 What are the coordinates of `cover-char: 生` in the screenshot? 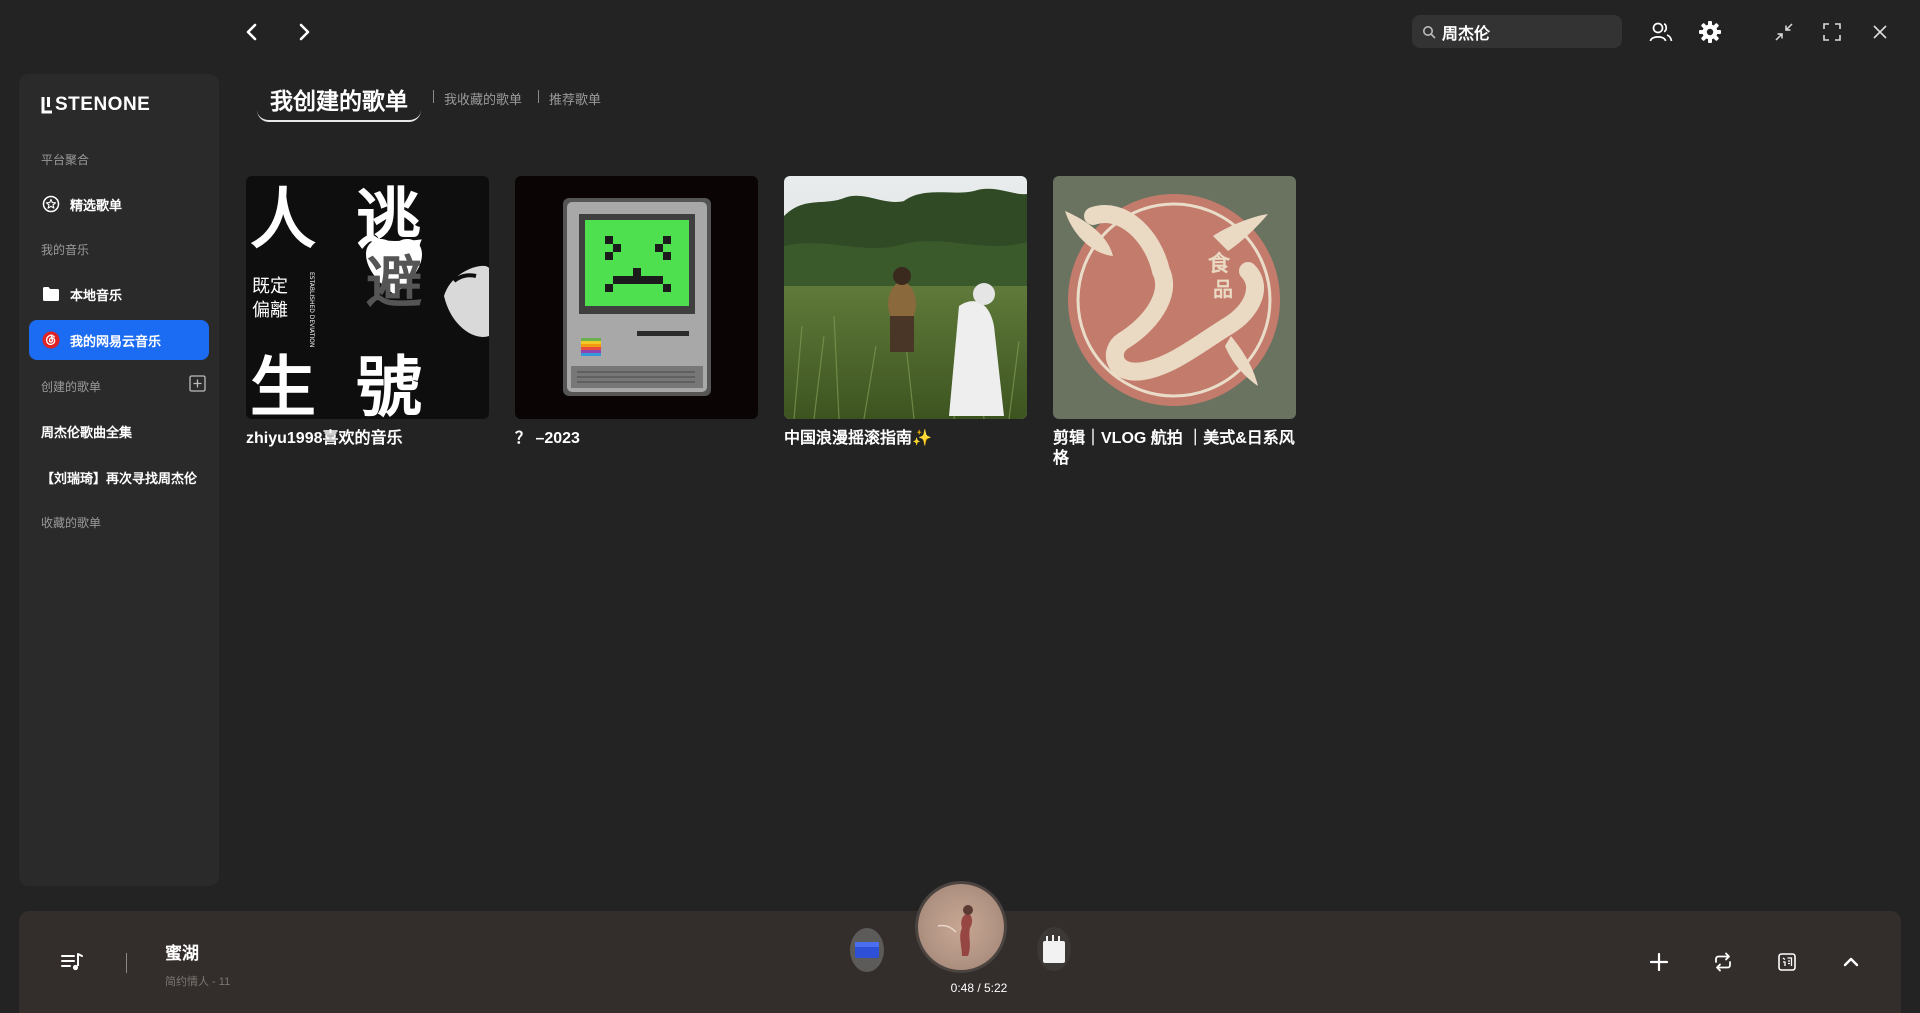 It's located at (283, 384).